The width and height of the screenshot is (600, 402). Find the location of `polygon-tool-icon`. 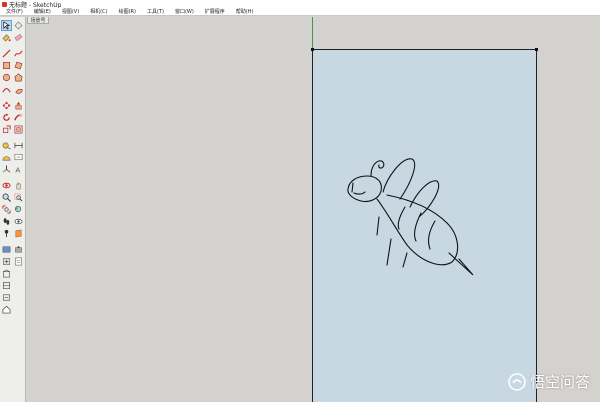

polygon-tool-icon is located at coordinates (18, 77).